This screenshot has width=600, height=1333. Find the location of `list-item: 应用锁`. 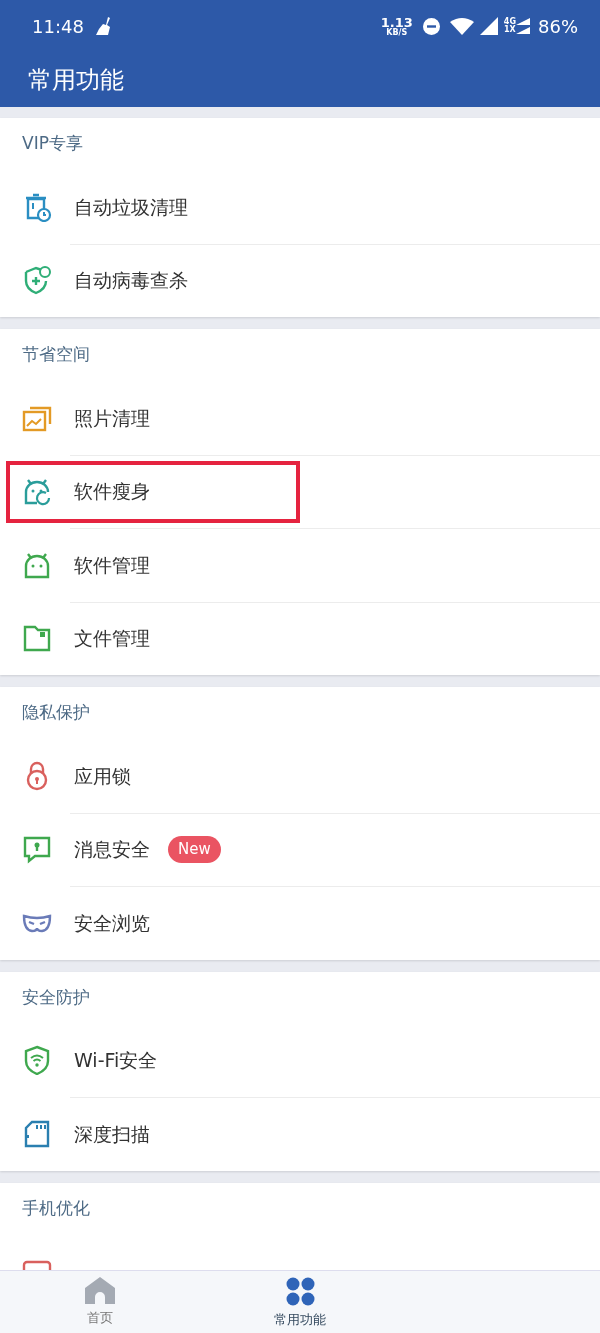

list-item: 应用锁 is located at coordinates (300, 776).